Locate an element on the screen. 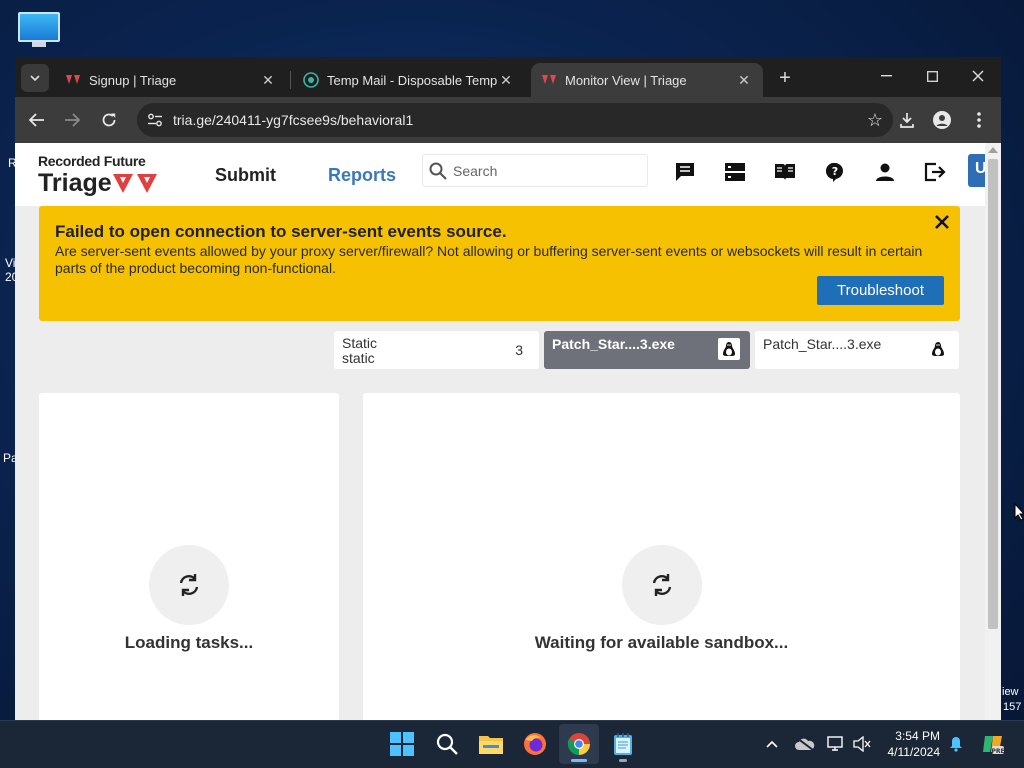  notepad-icon is located at coordinates (623, 744).